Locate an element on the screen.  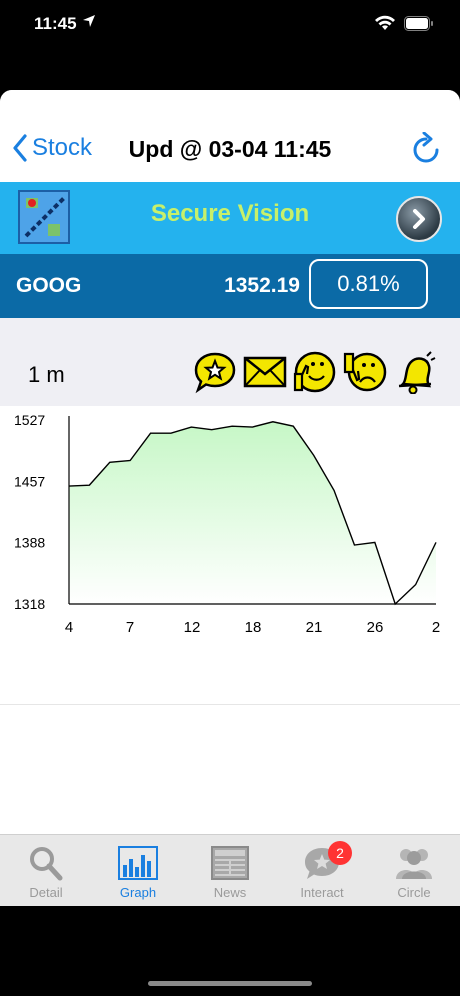
chevron-right-icon is located at coordinates (419, 219).